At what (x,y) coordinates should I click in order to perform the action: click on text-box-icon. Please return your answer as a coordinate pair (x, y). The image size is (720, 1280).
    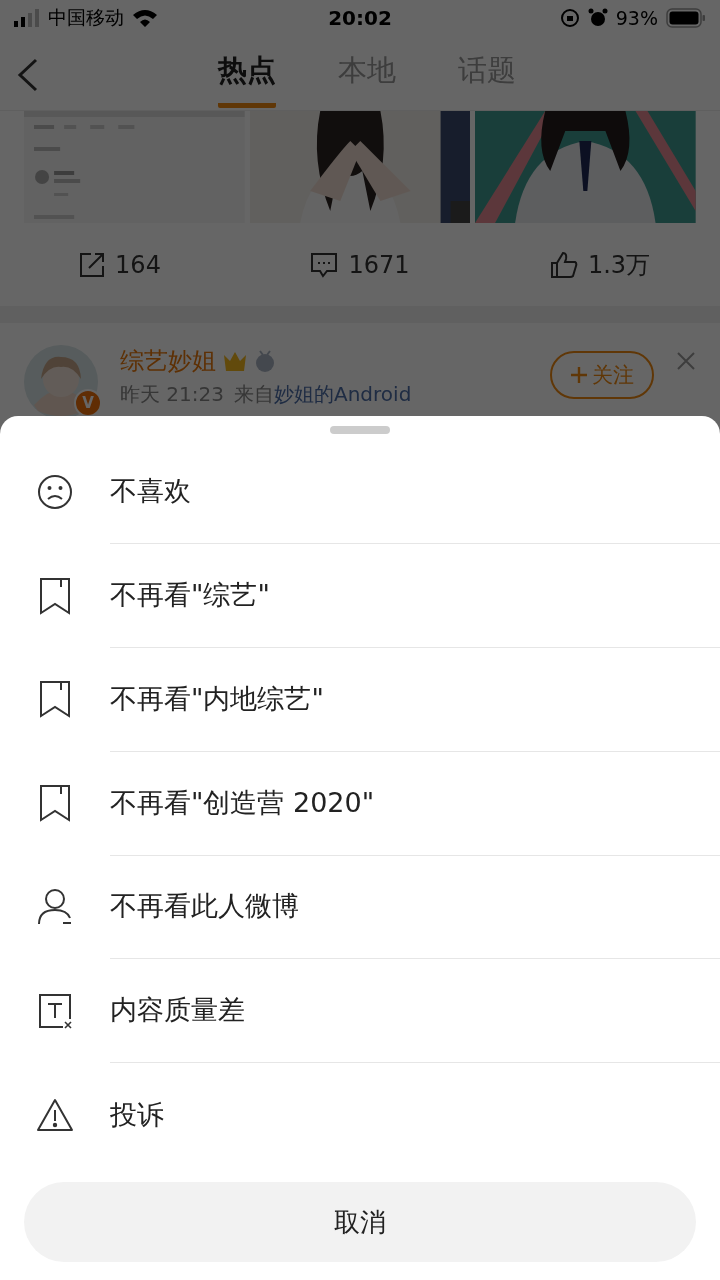
    Looking at the image, I should click on (55, 1010).